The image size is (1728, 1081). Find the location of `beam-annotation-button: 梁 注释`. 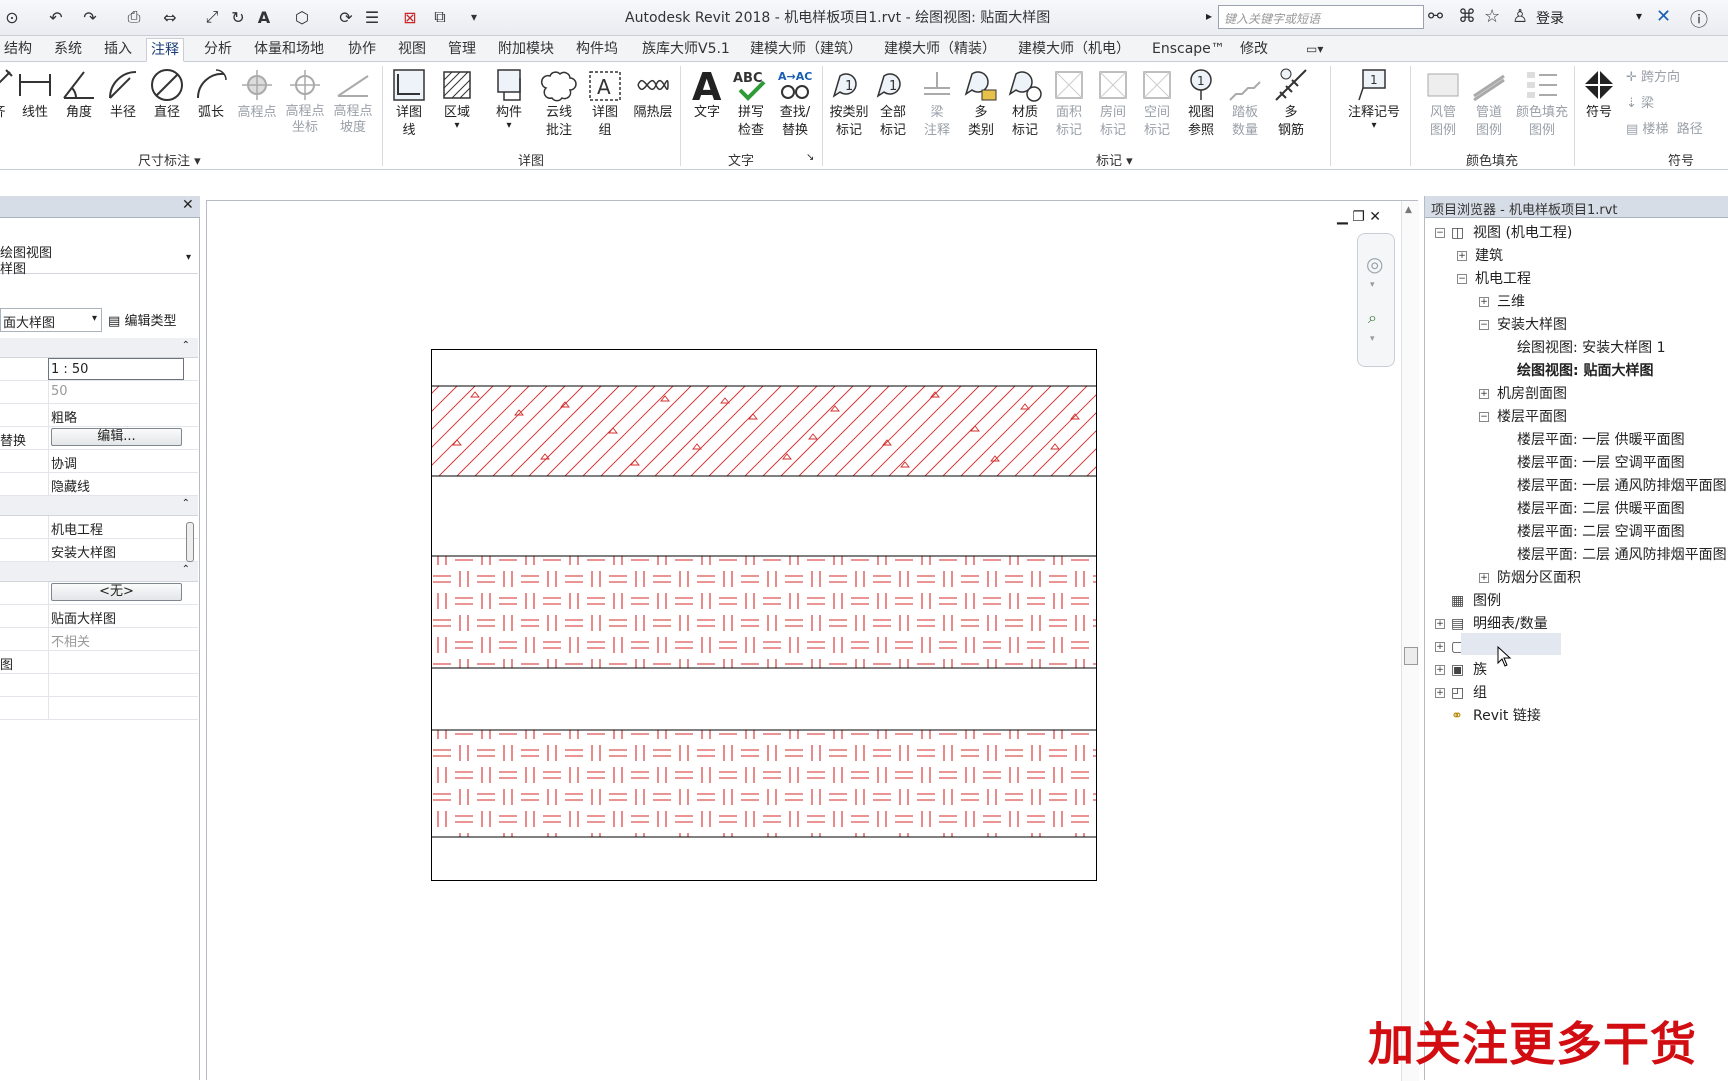

beam-annotation-button: 梁 注释 is located at coordinates (937, 108).